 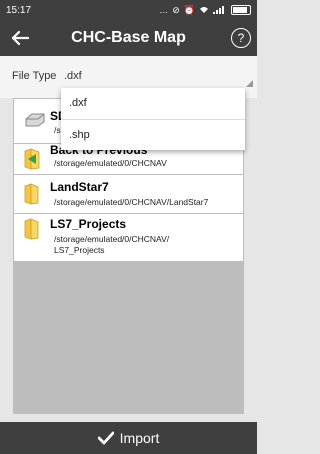 I want to click on app-bar: CHC-Base Map ?, so click(x=128, y=38).